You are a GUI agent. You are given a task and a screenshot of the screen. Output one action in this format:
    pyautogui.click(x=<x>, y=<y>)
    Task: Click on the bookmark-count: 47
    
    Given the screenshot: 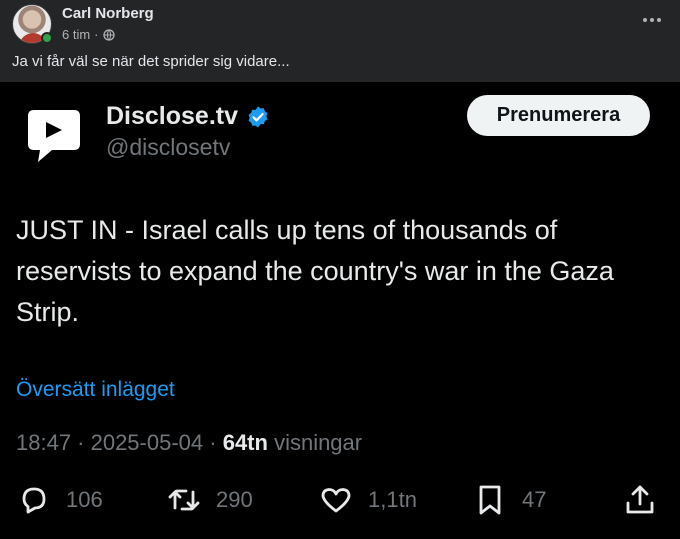 What is the action you would take?
    pyautogui.click(x=534, y=499)
    